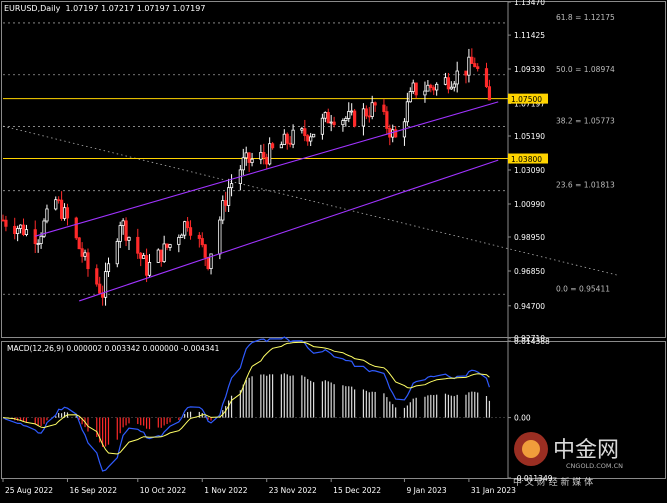  What do you see at coordinates (585, 121) in the screenshot?
I see `fib-label: 38.2 = 1.05773` at bounding box center [585, 121].